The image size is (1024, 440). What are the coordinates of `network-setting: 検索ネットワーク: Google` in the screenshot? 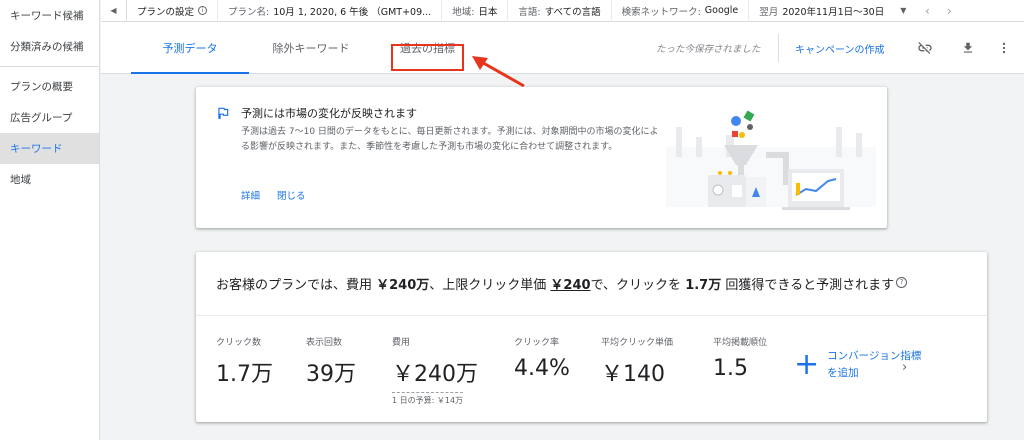 It's located at (679, 11).